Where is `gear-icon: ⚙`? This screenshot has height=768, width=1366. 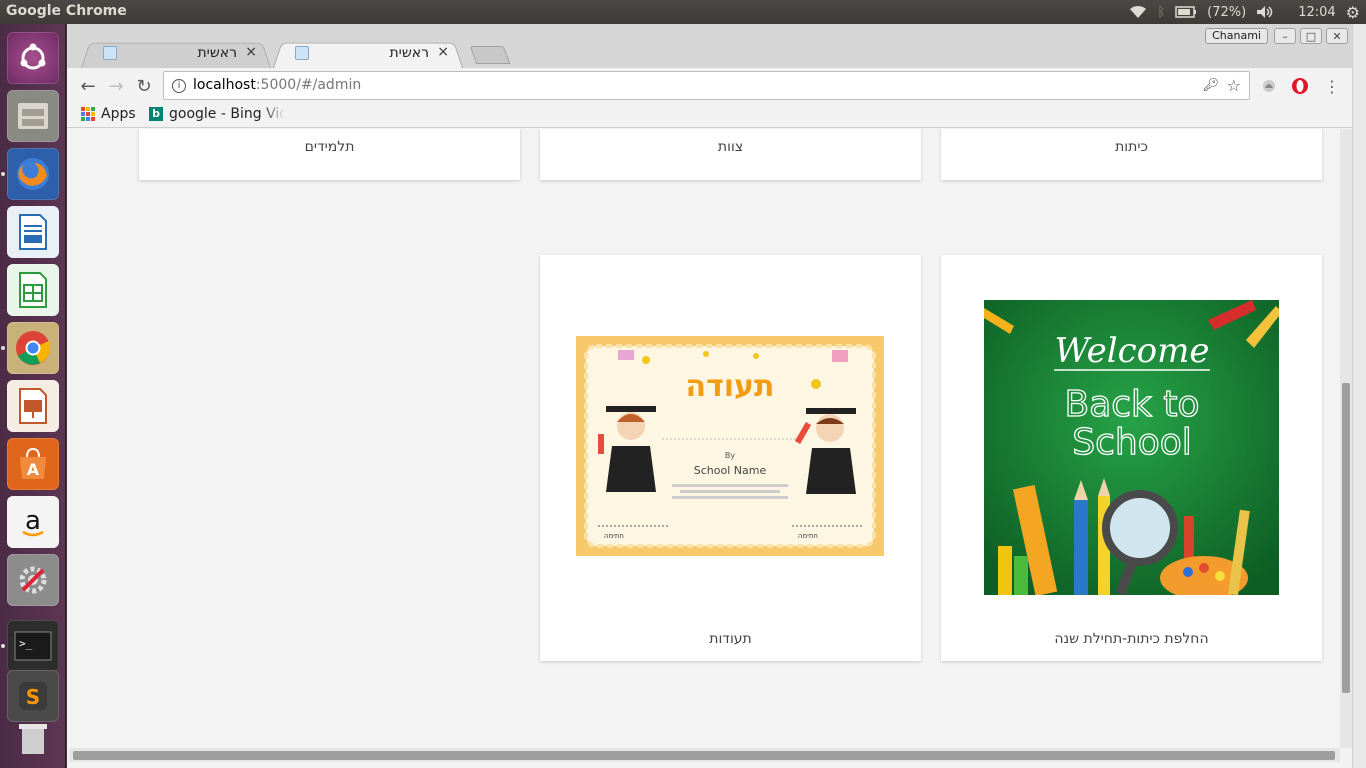 gear-icon: ⚙ is located at coordinates (1353, 12).